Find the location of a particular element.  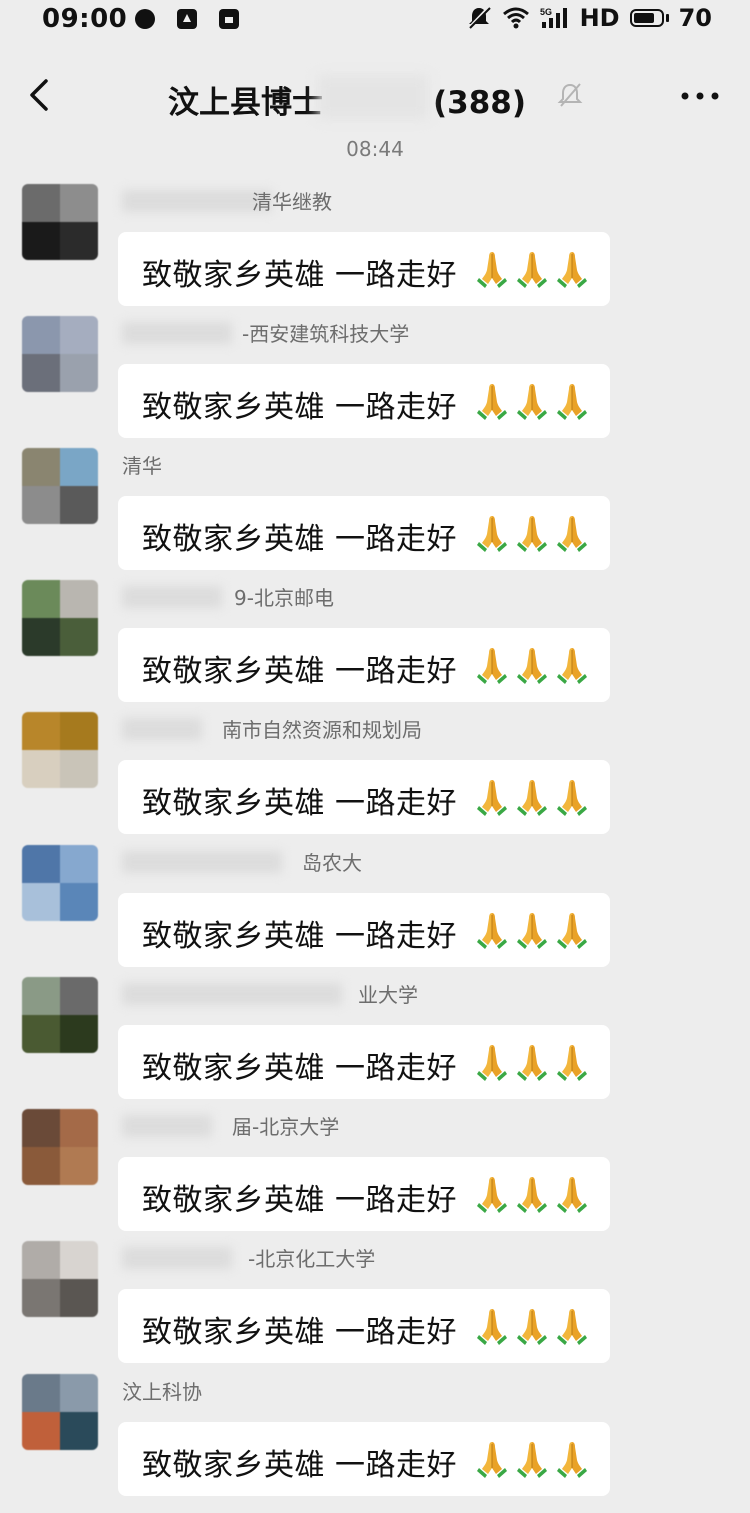

message-item: 南市自然资源和规划局 致敬家乡英雄 一路走好 is located at coordinates (375, 778).